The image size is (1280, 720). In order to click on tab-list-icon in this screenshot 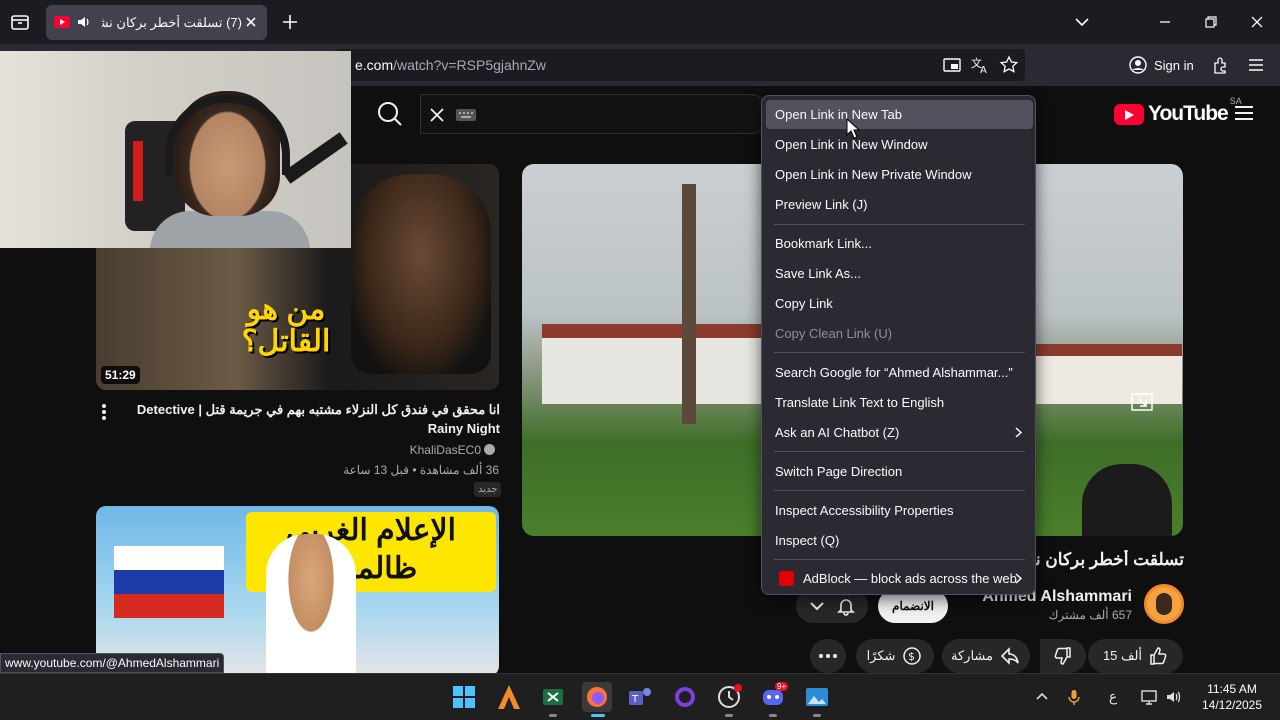, I will do `click(20, 22)`.